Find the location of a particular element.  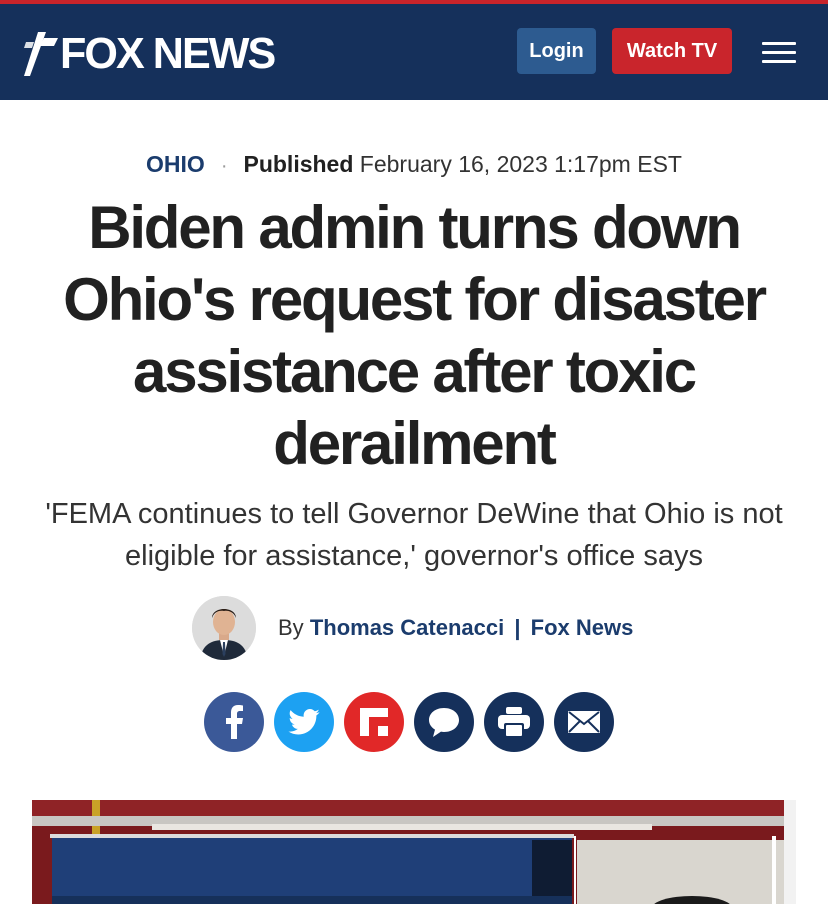

comments-share-button is located at coordinates (444, 722).